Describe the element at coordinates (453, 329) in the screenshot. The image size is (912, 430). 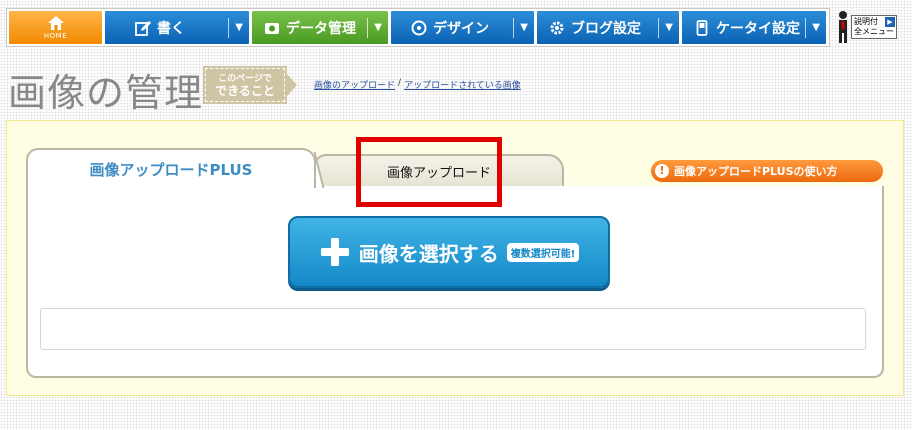
I see `upload-file-list` at that location.